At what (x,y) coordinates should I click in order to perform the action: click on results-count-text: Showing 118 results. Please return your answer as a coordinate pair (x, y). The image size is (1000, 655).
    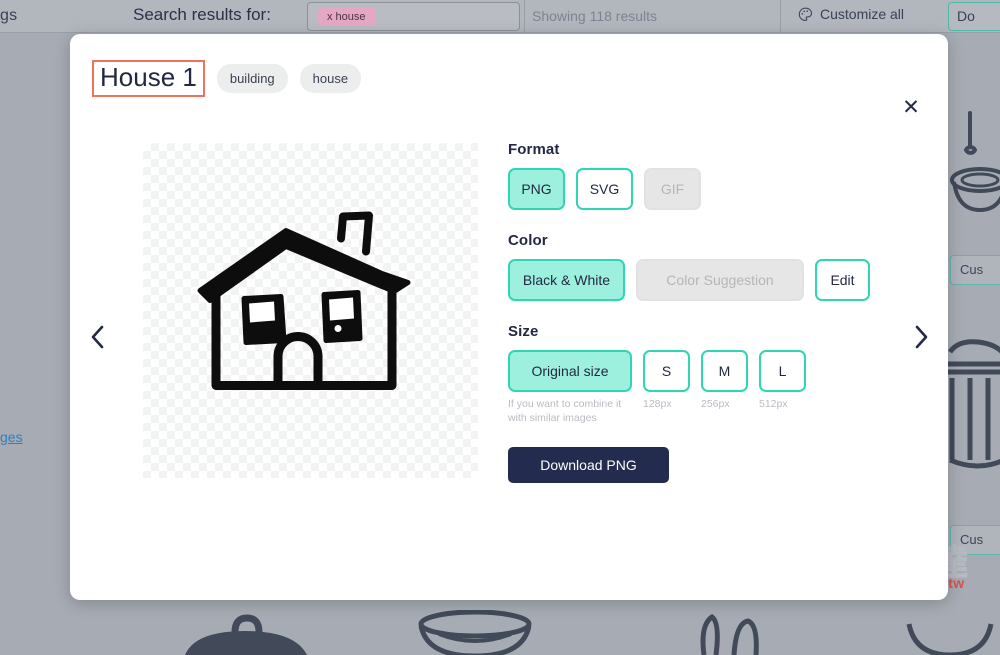
    Looking at the image, I should click on (595, 16).